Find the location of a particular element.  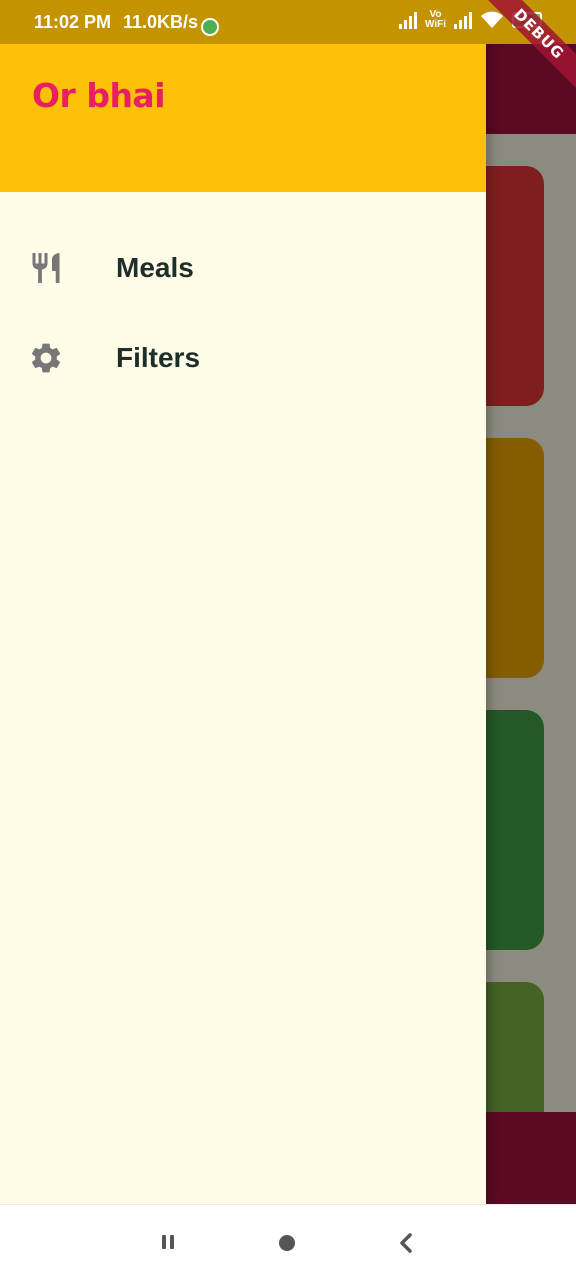

home-icon is located at coordinates (287, 1243).